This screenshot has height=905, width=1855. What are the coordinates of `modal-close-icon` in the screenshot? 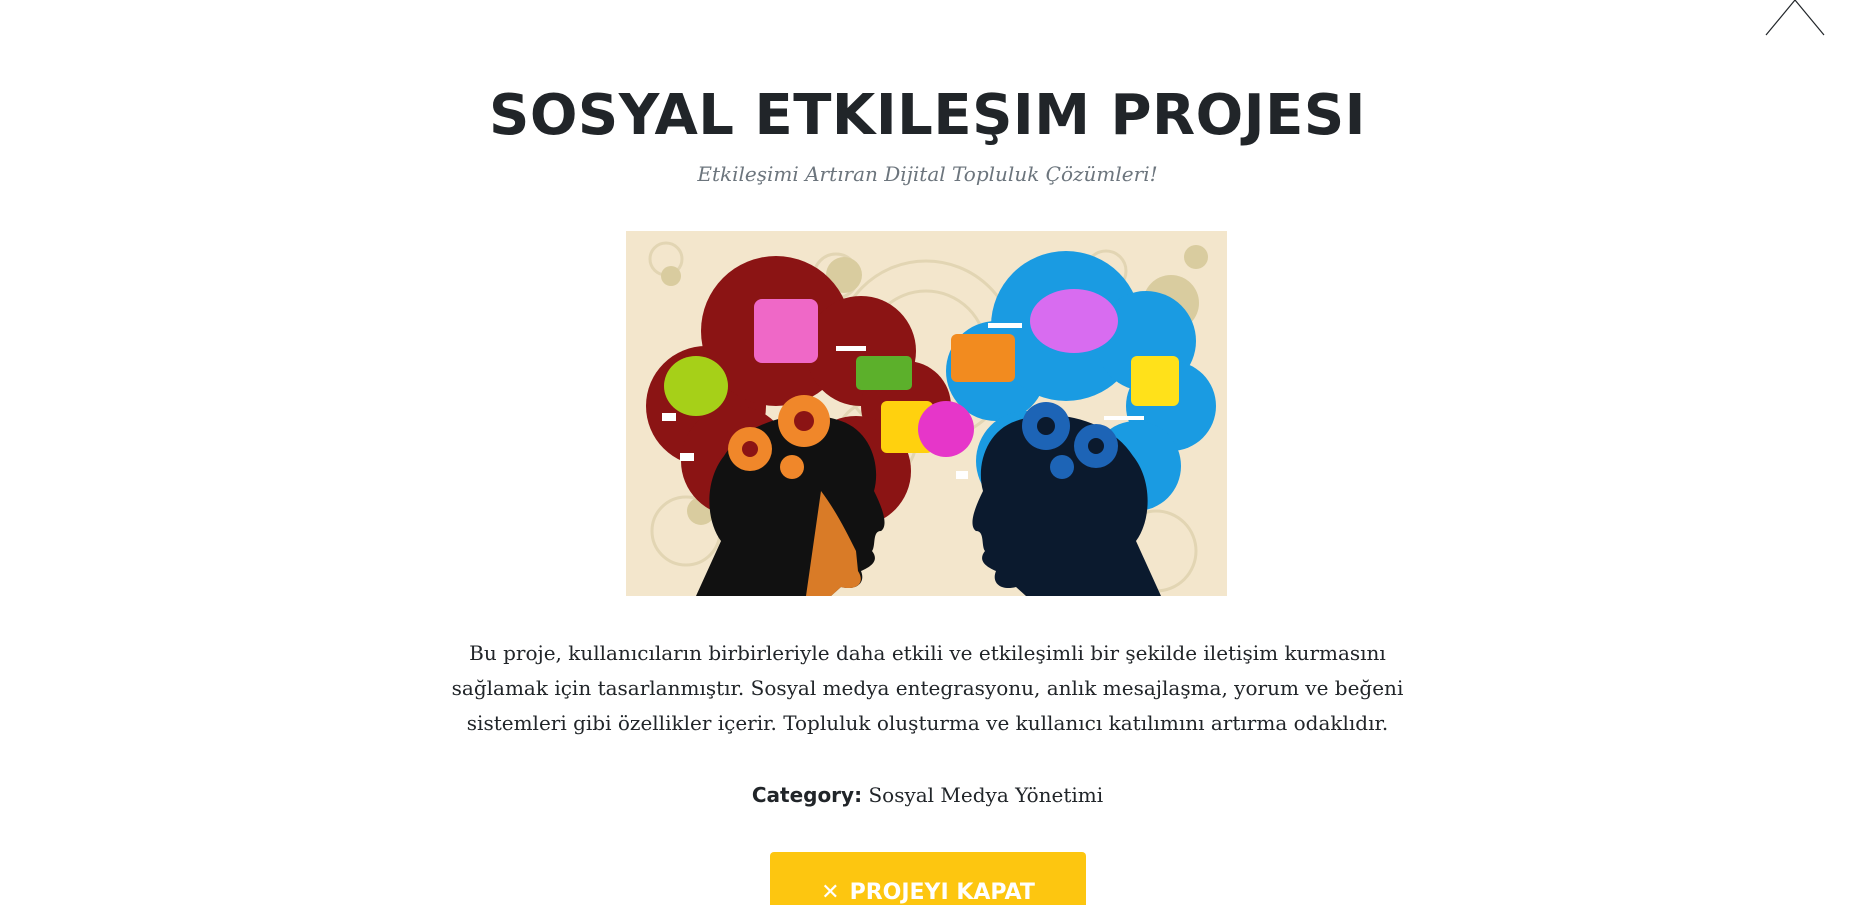 It's located at (1795, 18).